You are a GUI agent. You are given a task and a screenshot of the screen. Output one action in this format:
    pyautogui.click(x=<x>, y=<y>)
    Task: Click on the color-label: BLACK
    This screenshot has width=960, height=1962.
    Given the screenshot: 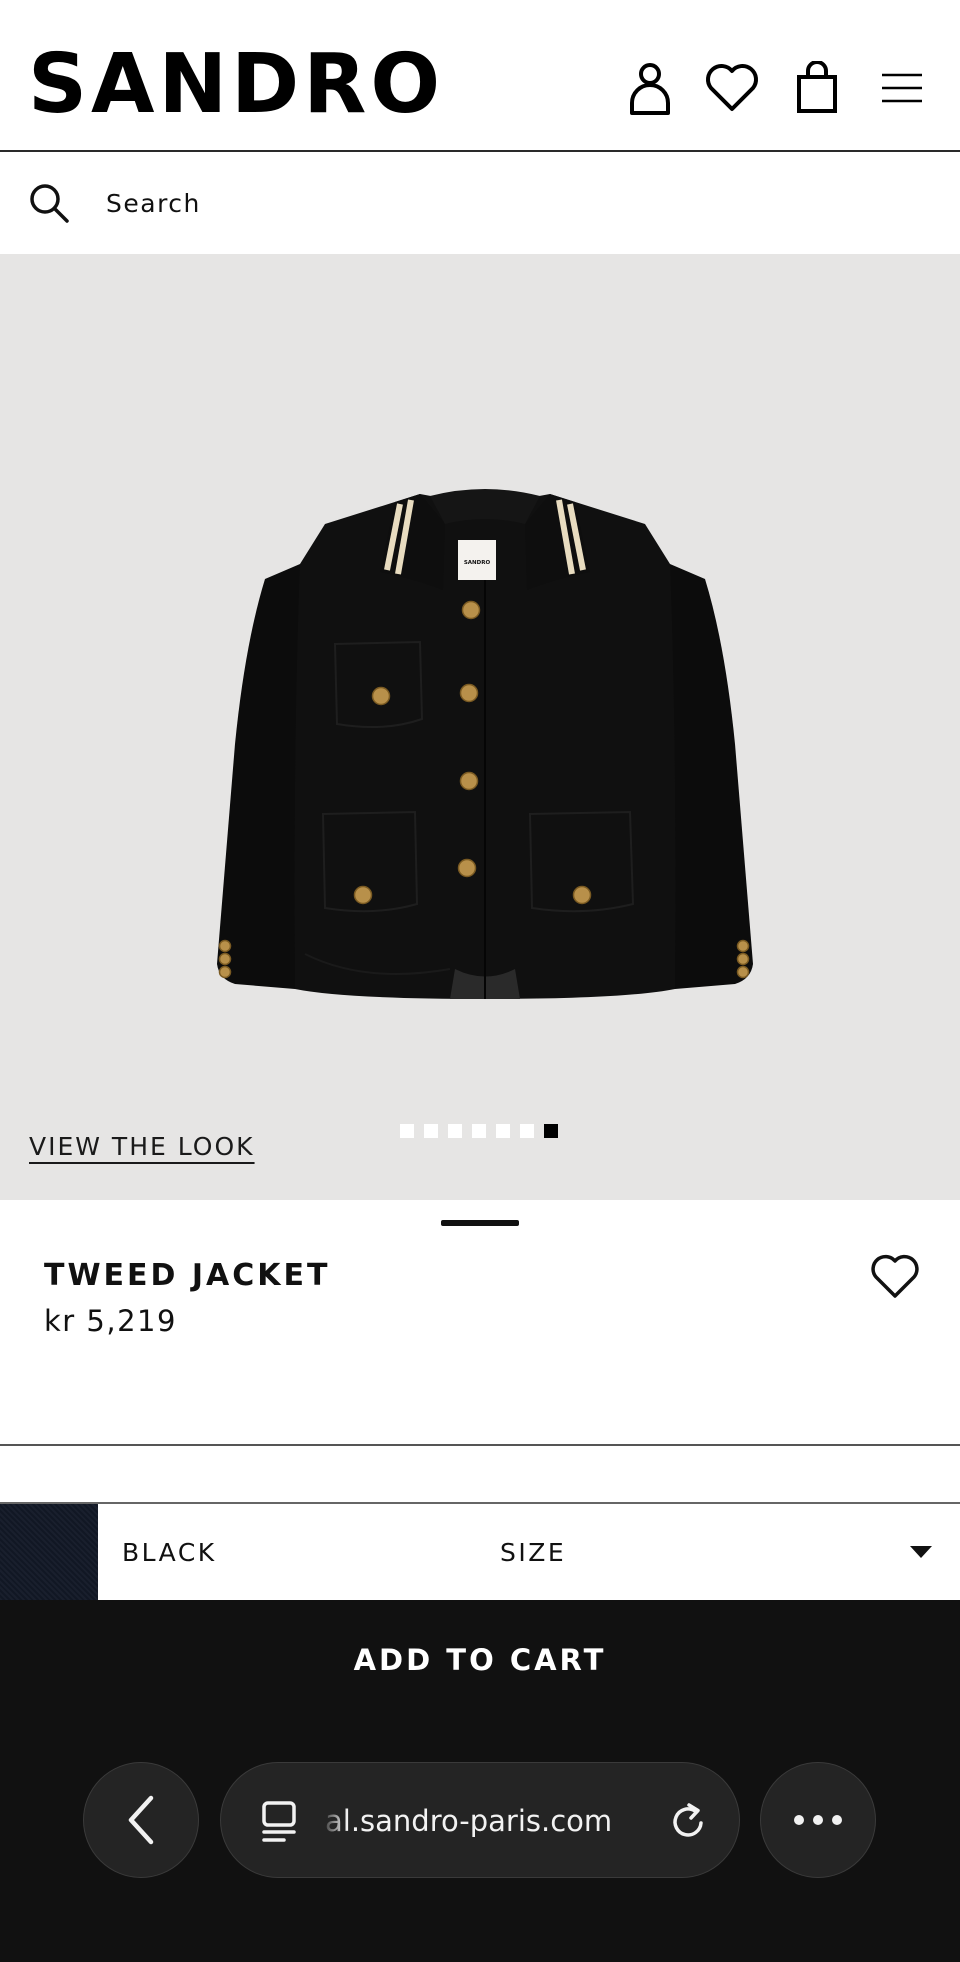 What is the action you would take?
    pyautogui.click(x=169, y=1552)
    